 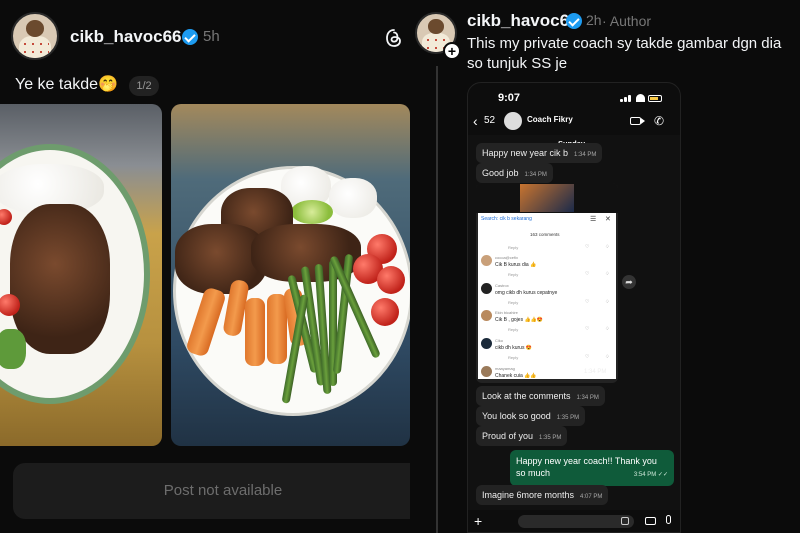 I want to click on follow-plus-icon: +, so click(x=452, y=51).